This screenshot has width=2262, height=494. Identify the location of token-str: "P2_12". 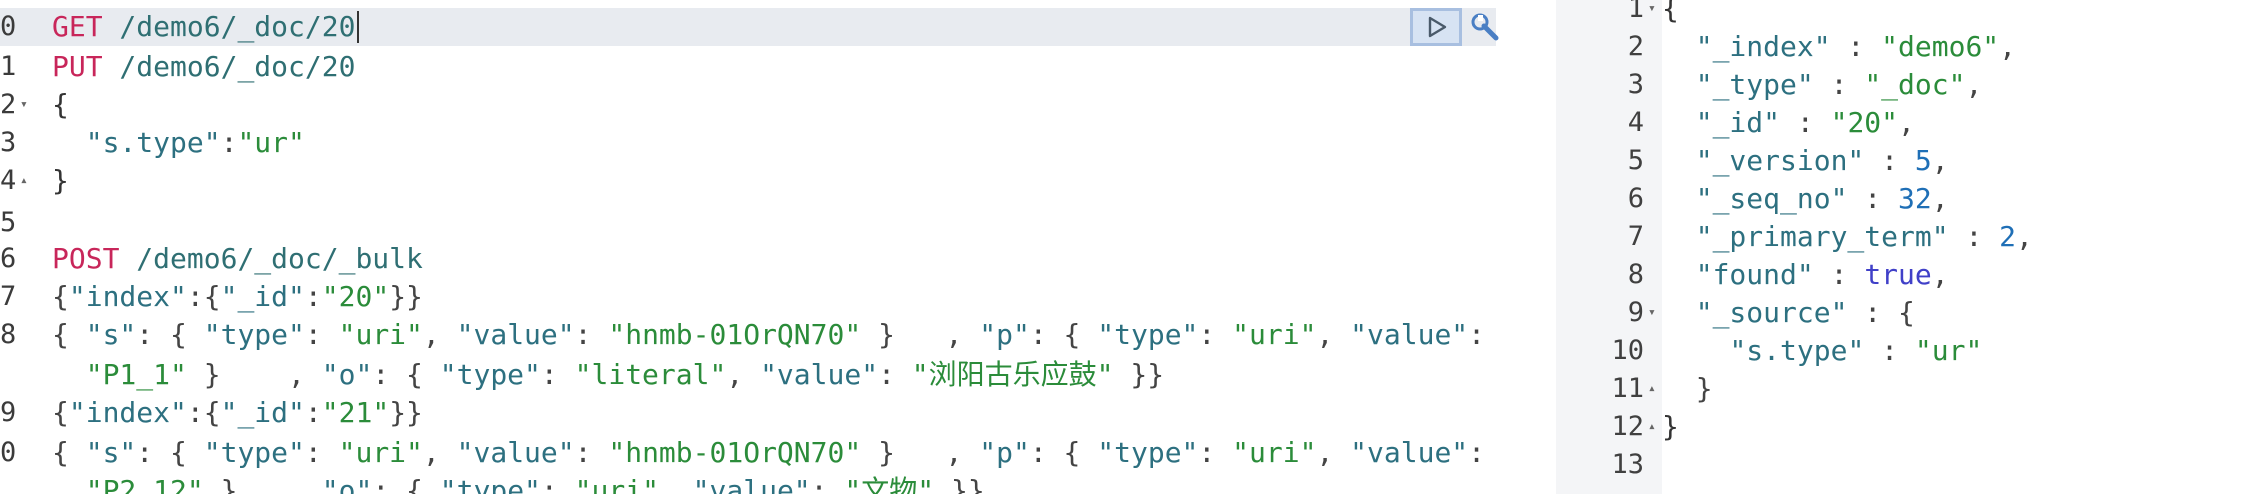
(144, 484).